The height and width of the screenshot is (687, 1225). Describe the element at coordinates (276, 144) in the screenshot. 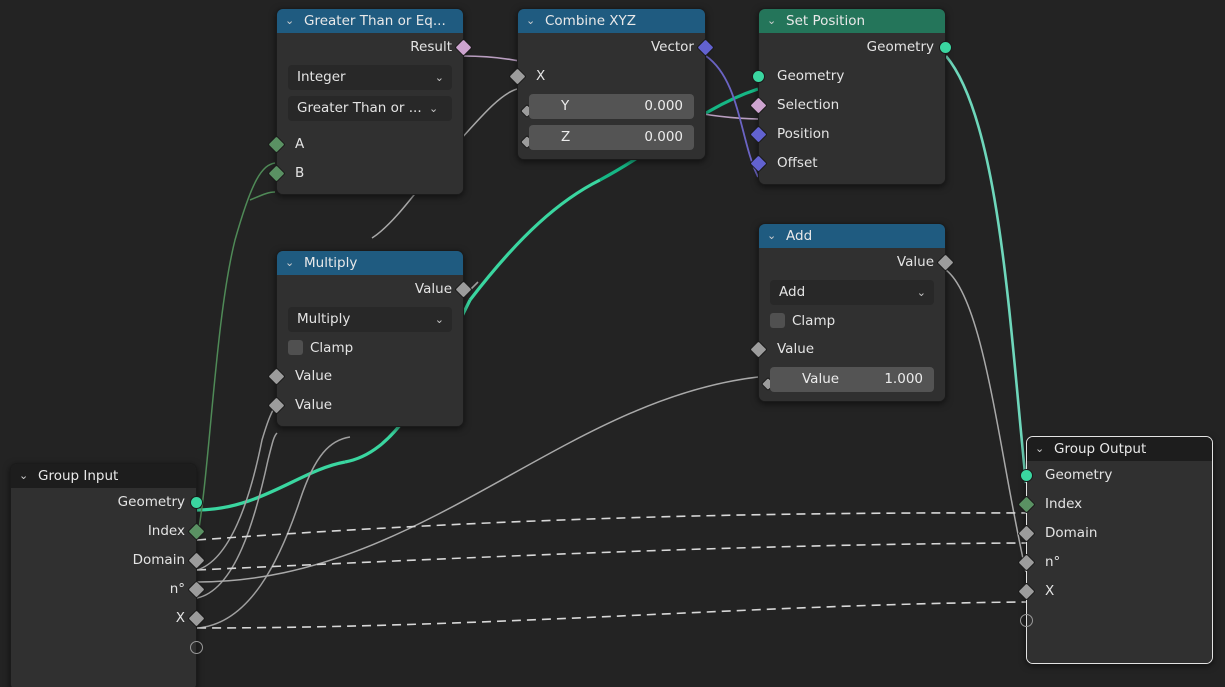

I see `socket-a-input` at that location.